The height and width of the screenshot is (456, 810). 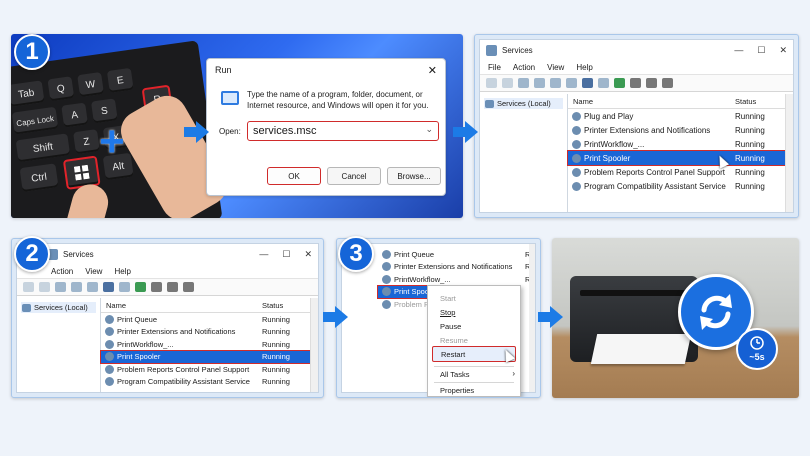 I want to click on menu-item-all-tasks: All Tasks, so click(x=454, y=374).